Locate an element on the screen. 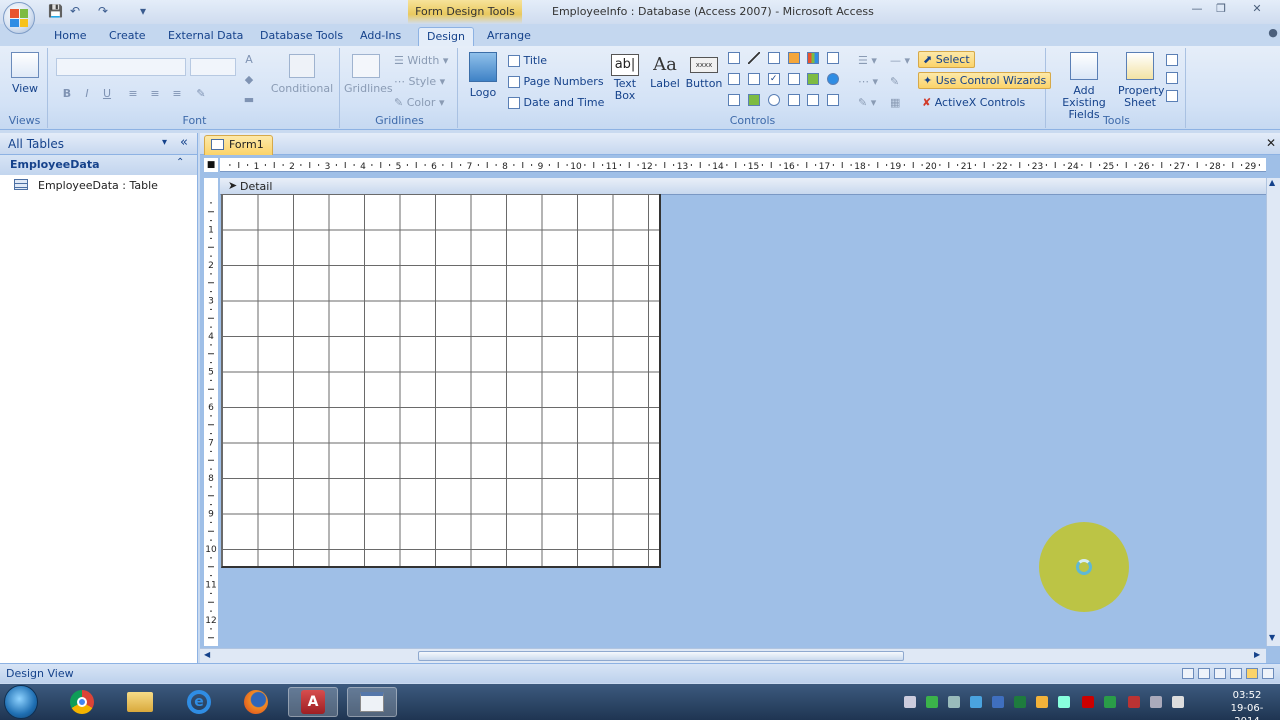 This screenshot has width=1280, height=720. form1-tab: Form1 is located at coordinates (238, 145).